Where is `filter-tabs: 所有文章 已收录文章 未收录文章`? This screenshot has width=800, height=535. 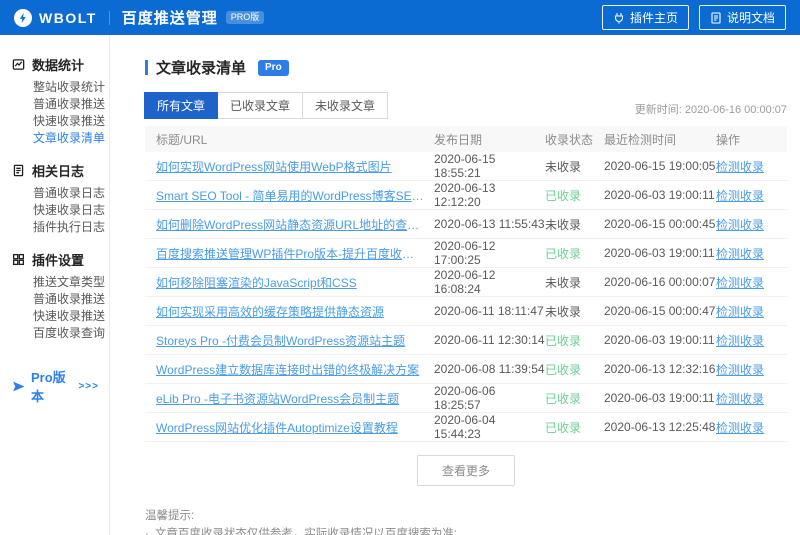
filter-tabs: 所有文章 已收录文章 未收录文章 is located at coordinates (266, 105).